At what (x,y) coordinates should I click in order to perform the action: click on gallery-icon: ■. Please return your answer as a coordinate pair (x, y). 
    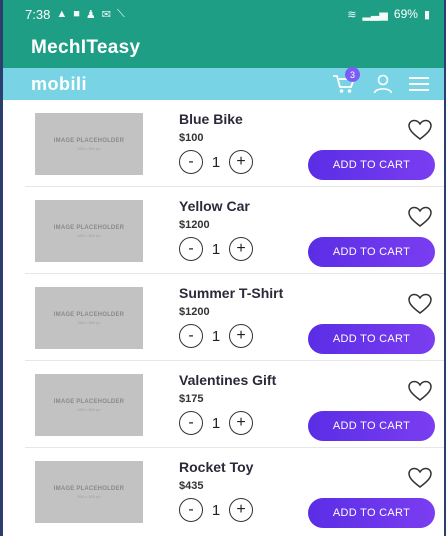
    Looking at the image, I should click on (76, 14).